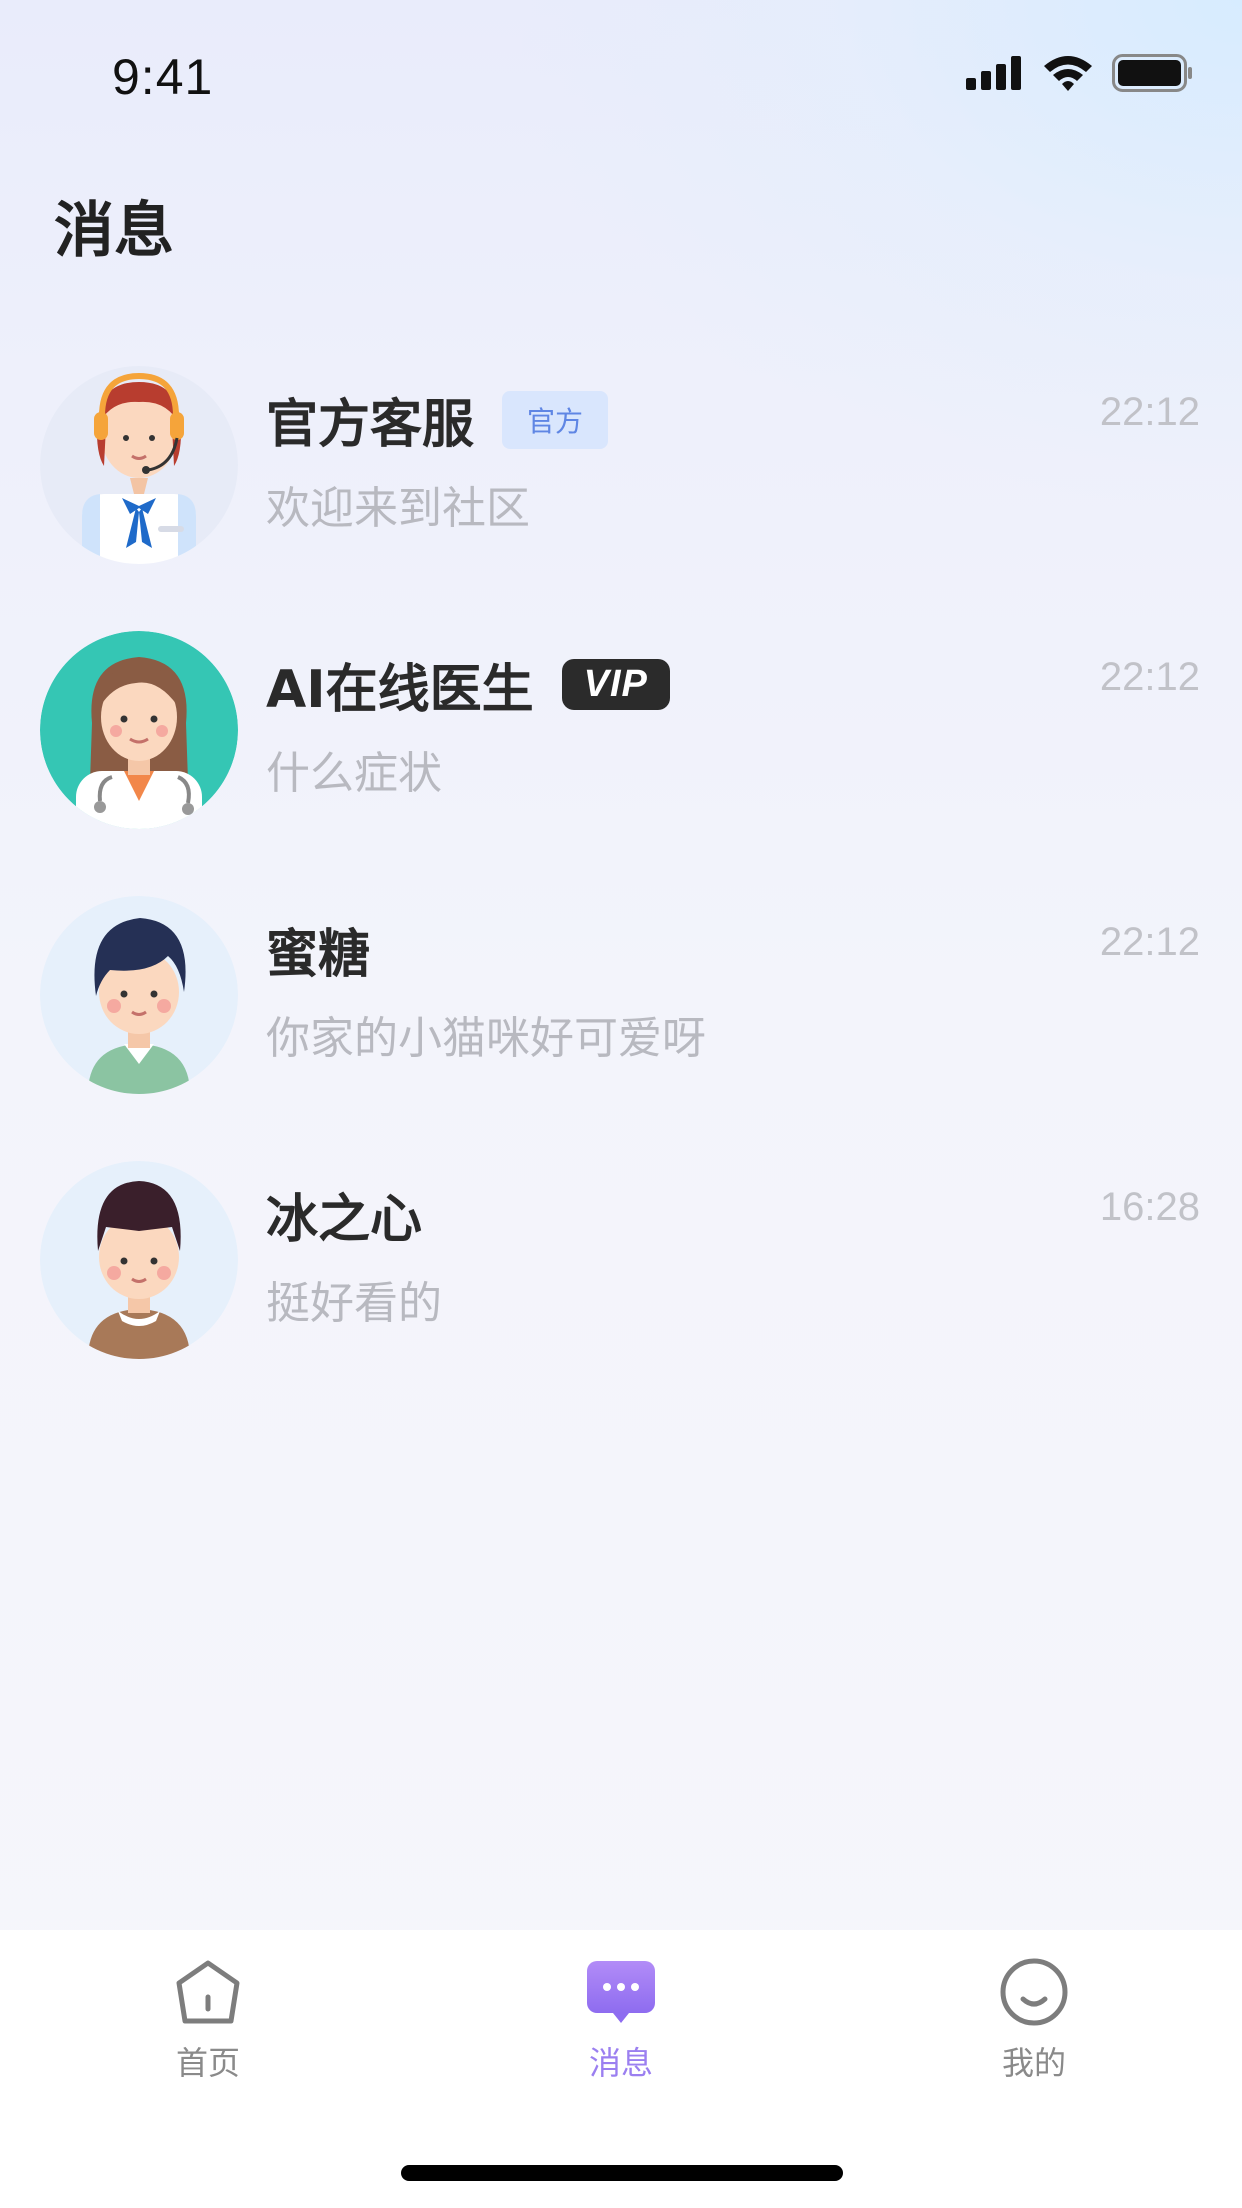 The image size is (1242, 2208). I want to click on status-bar: 9:41, so click(621, 75).